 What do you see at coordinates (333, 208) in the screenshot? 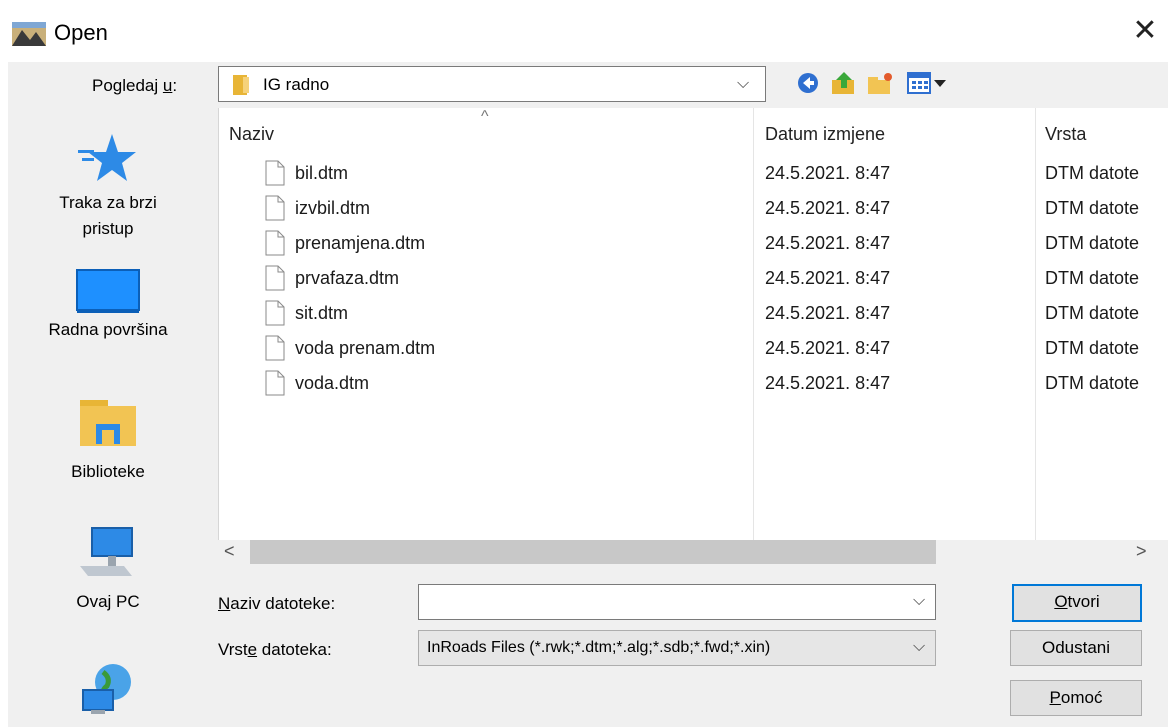
I see `file-name: izvbil.dtm` at bounding box center [333, 208].